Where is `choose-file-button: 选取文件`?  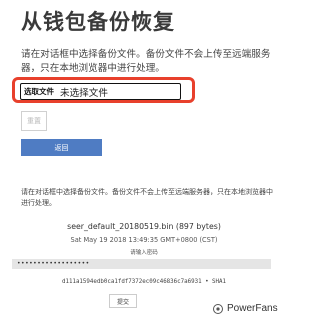
choose-file-button: 选取文件 is located at coordinates (39, 91).